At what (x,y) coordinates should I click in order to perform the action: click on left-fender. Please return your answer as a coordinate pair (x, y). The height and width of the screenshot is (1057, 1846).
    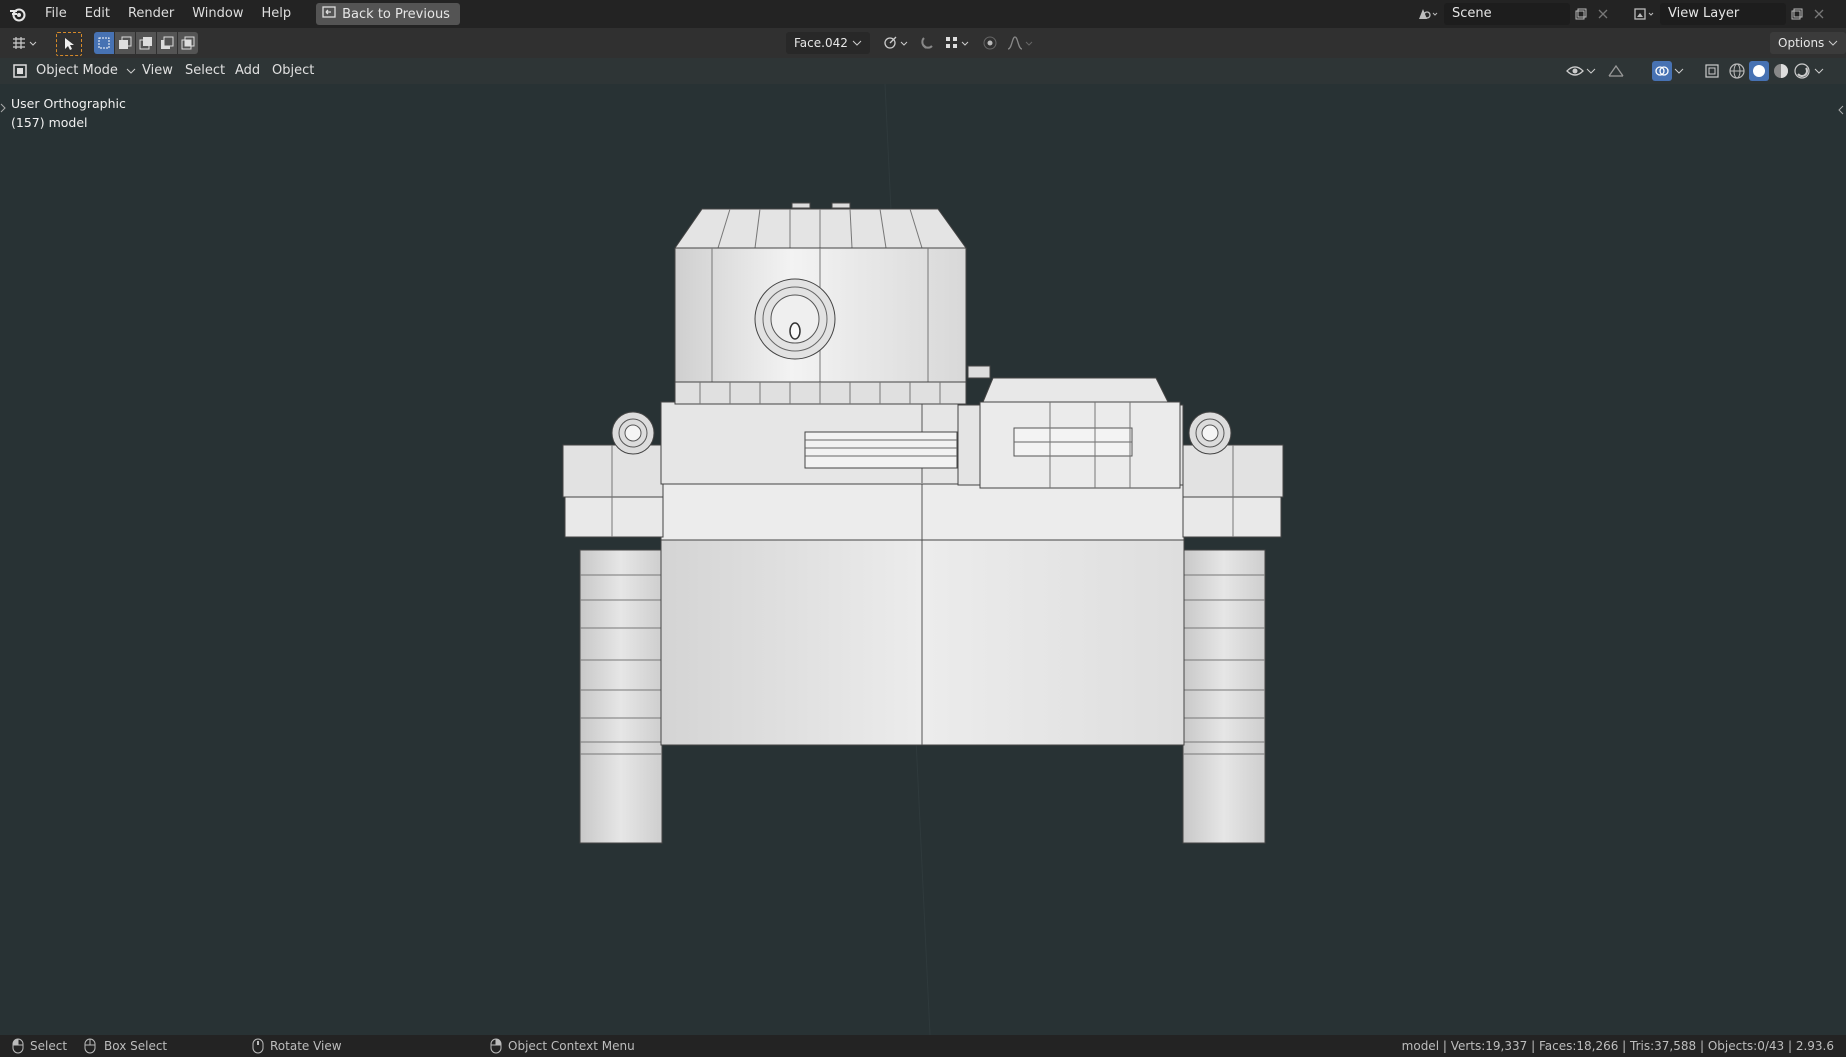
    Looking at the image, I should click on (613, 491).